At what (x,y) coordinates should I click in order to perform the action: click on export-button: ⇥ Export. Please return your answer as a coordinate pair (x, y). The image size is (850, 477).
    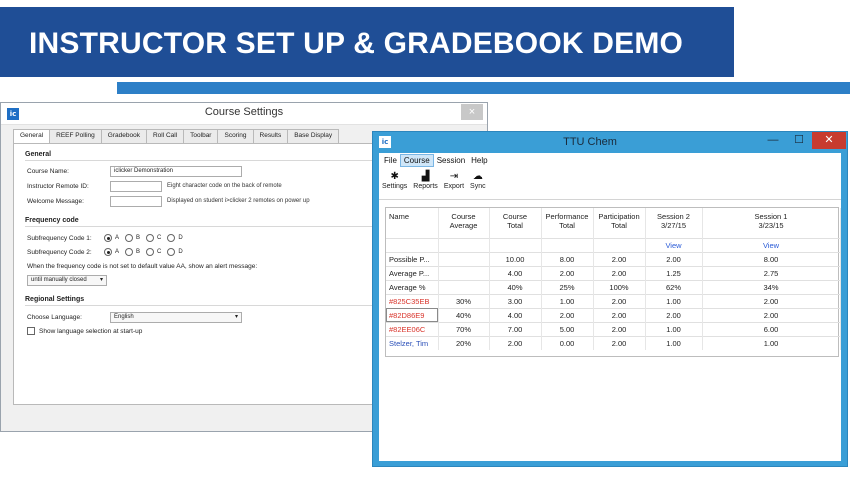
    Looking at the image, I should click on (454, 183).